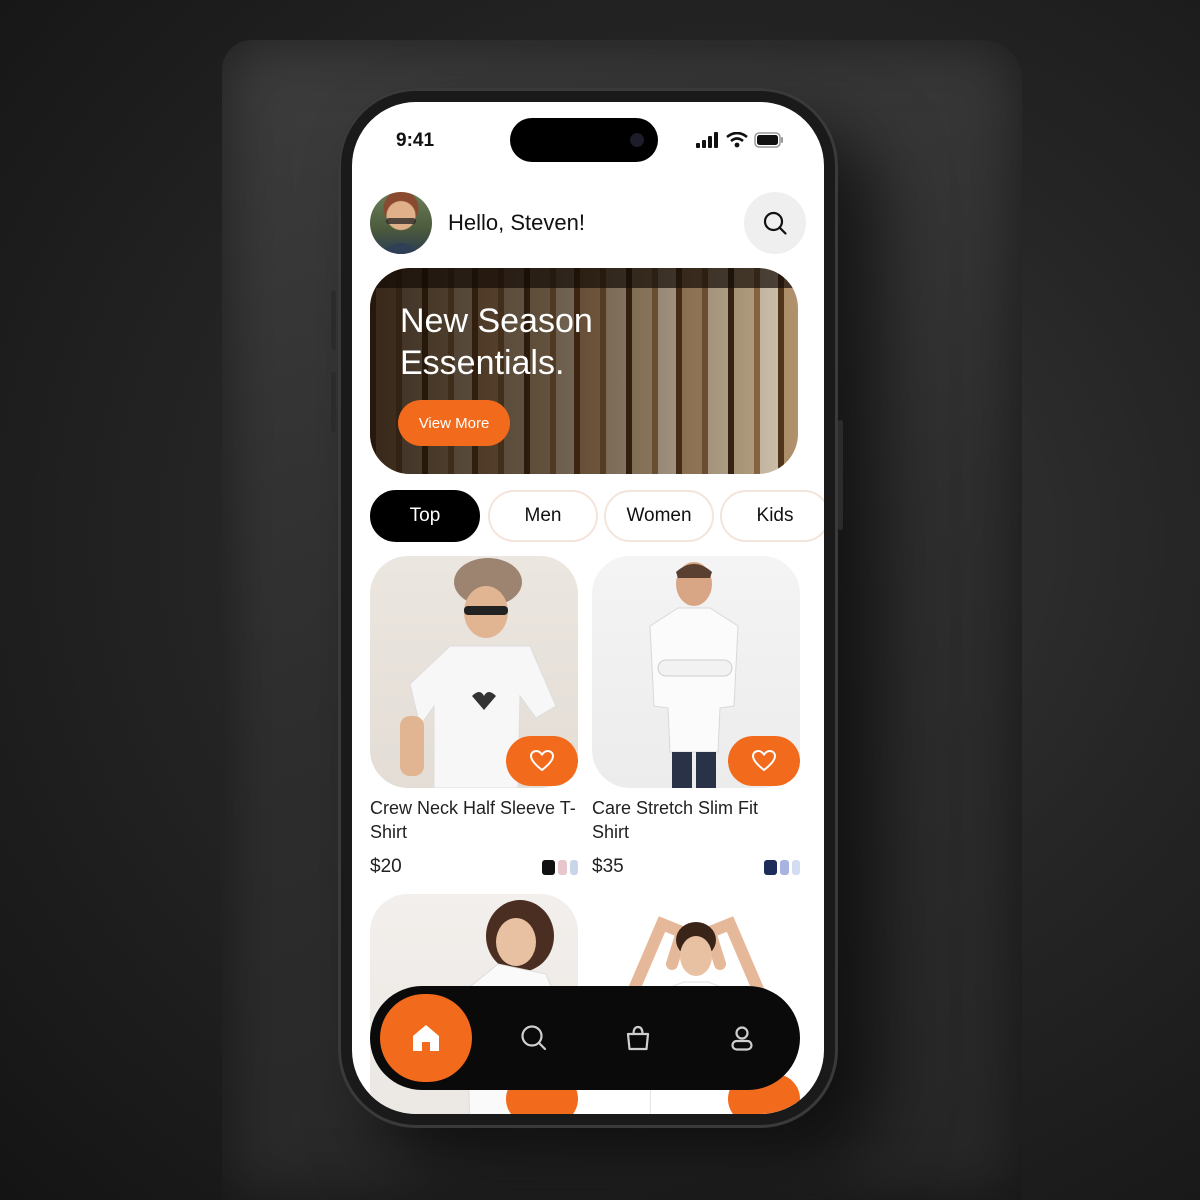 The height and width of the screenshot is (1200, 1200). What do you see at coordinates (659, 516) in the screenshot?
I see `chip-women: Women` at bounding box center [659, 516].